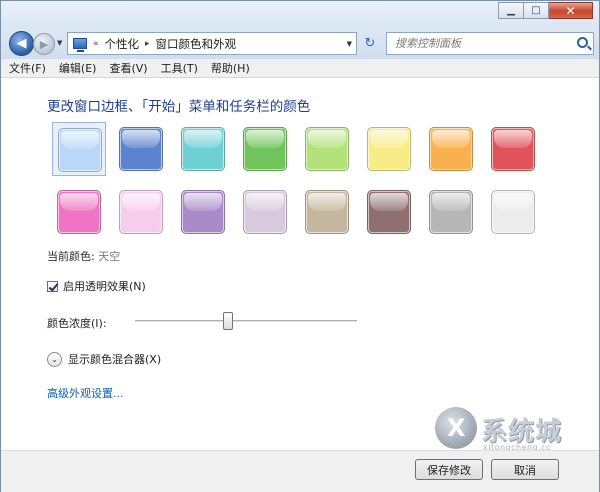 This screenshot has width=600, height=492. I want to click on close-button: ✕, so click(571, 10).